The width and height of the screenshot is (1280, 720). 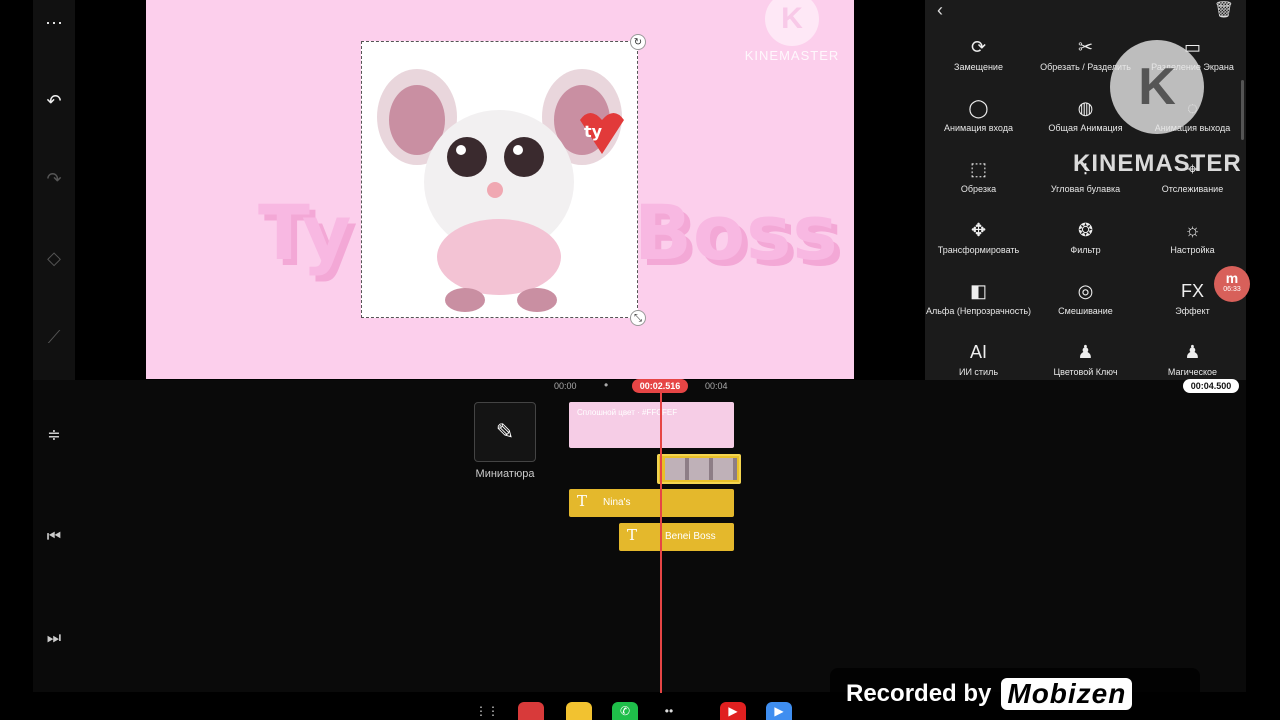 What do you see at coordinates (1085, 128) in the screenshot?
I see `option-label: Общая Анимация` at bounding box center [1085, 128].